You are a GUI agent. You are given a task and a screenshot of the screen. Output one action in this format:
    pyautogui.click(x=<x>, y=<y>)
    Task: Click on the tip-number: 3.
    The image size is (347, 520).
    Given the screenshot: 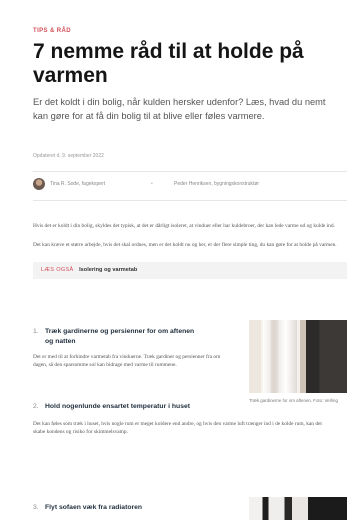 What is the action you would take?
    pyautogui.click(x=36, y=507)
    